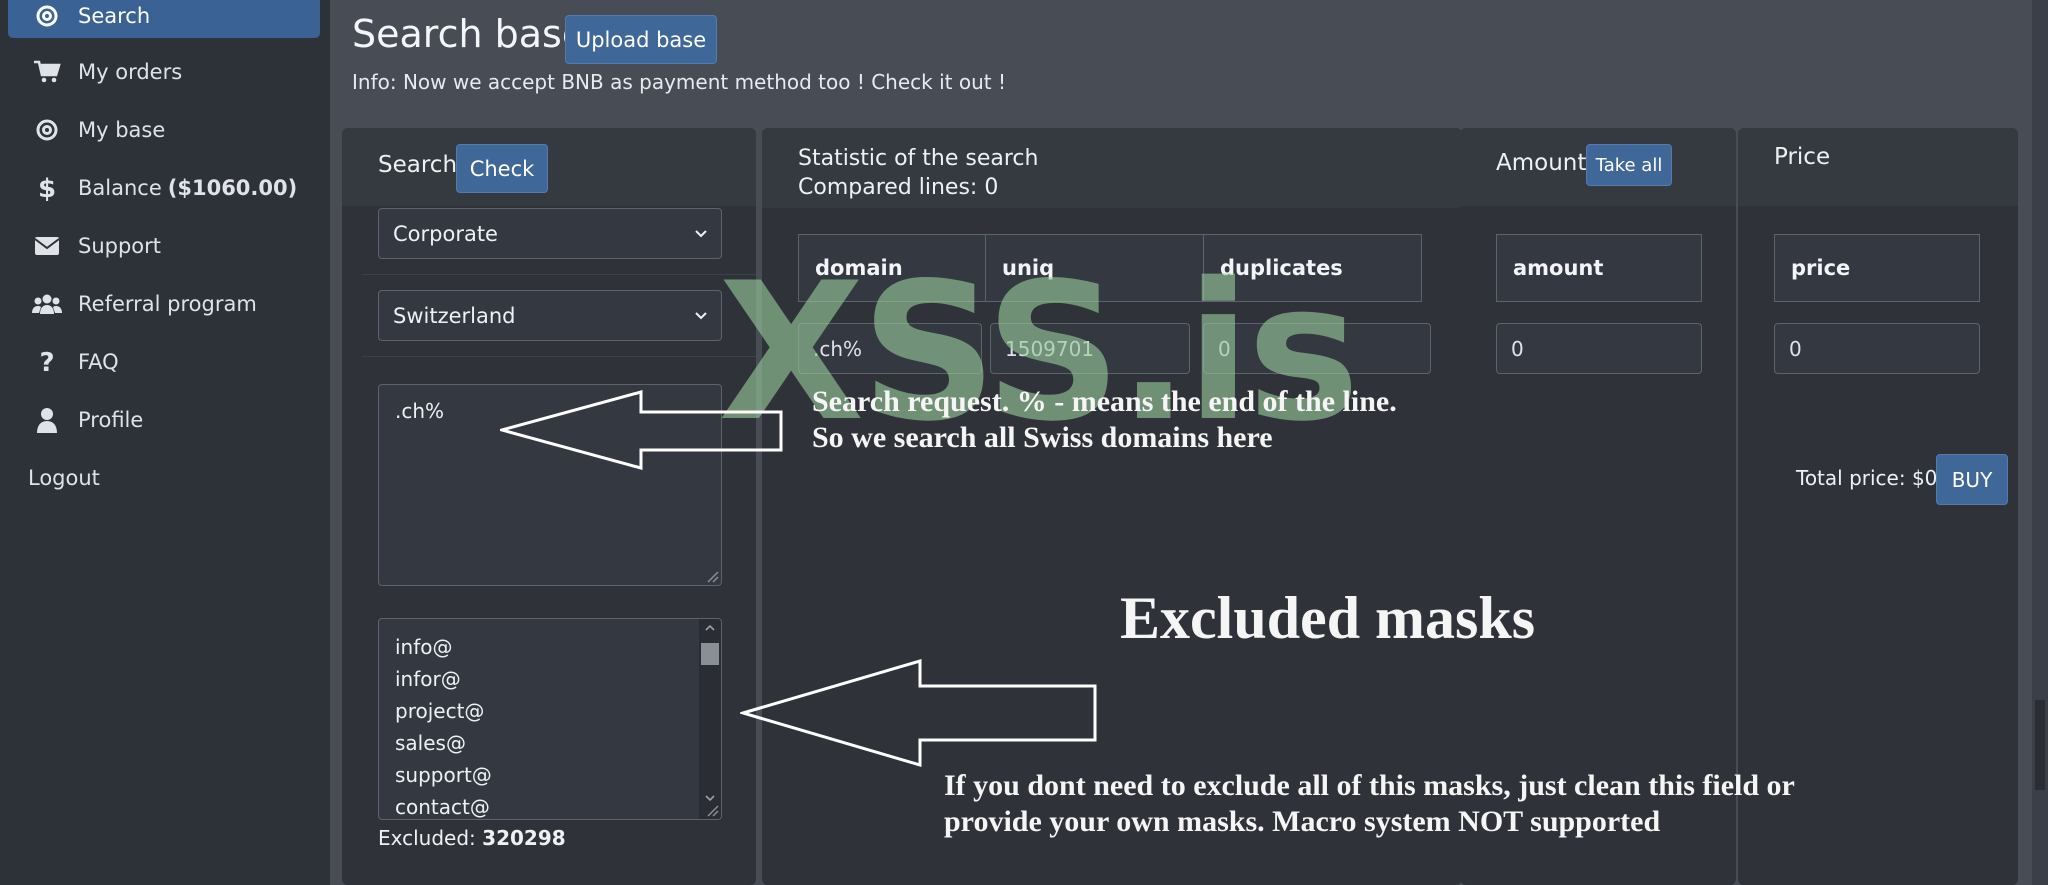  What do you see at coordinates (120, 246) in the screenshot?
I see `sidebar-item-label: Support` at bounding box center [120, 246].